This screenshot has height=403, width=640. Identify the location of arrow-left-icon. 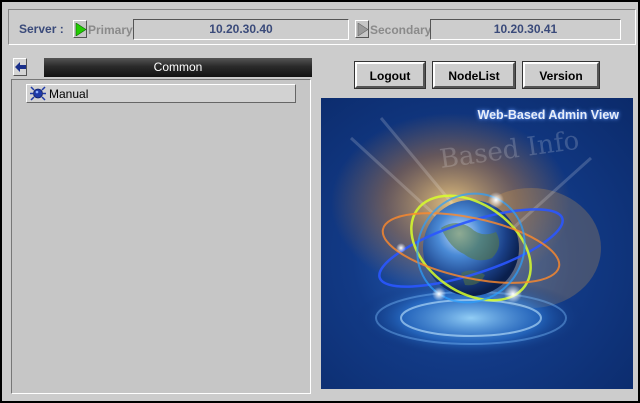
(20, 67).